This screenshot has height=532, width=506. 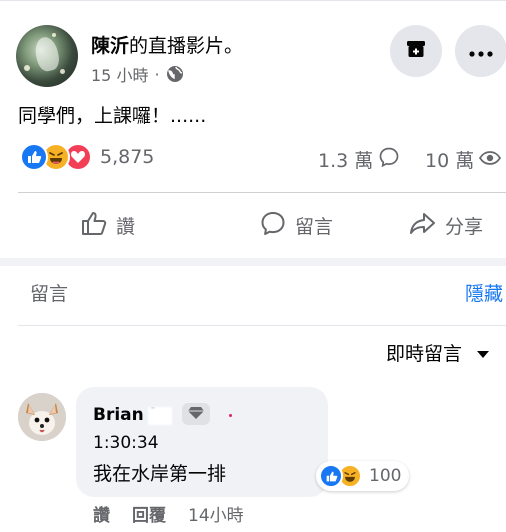 I want to click on archive-icon, so click(x=416, y=51).